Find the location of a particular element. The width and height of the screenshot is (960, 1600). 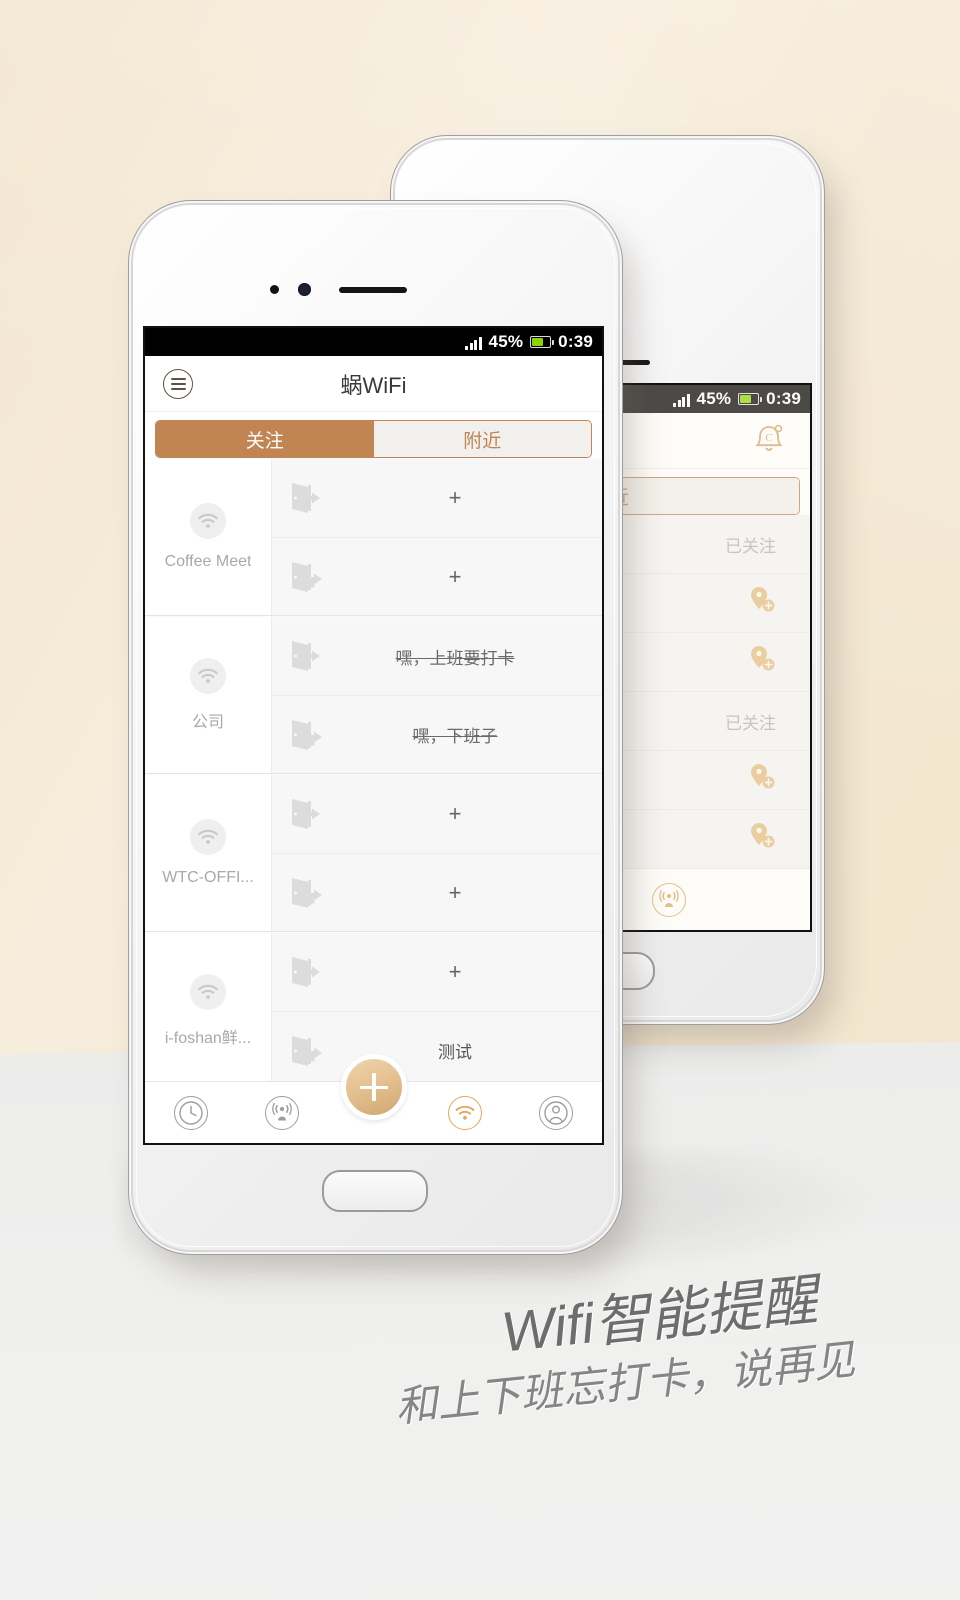

bell-notification-icon: C is located at coordinates (782, 440).